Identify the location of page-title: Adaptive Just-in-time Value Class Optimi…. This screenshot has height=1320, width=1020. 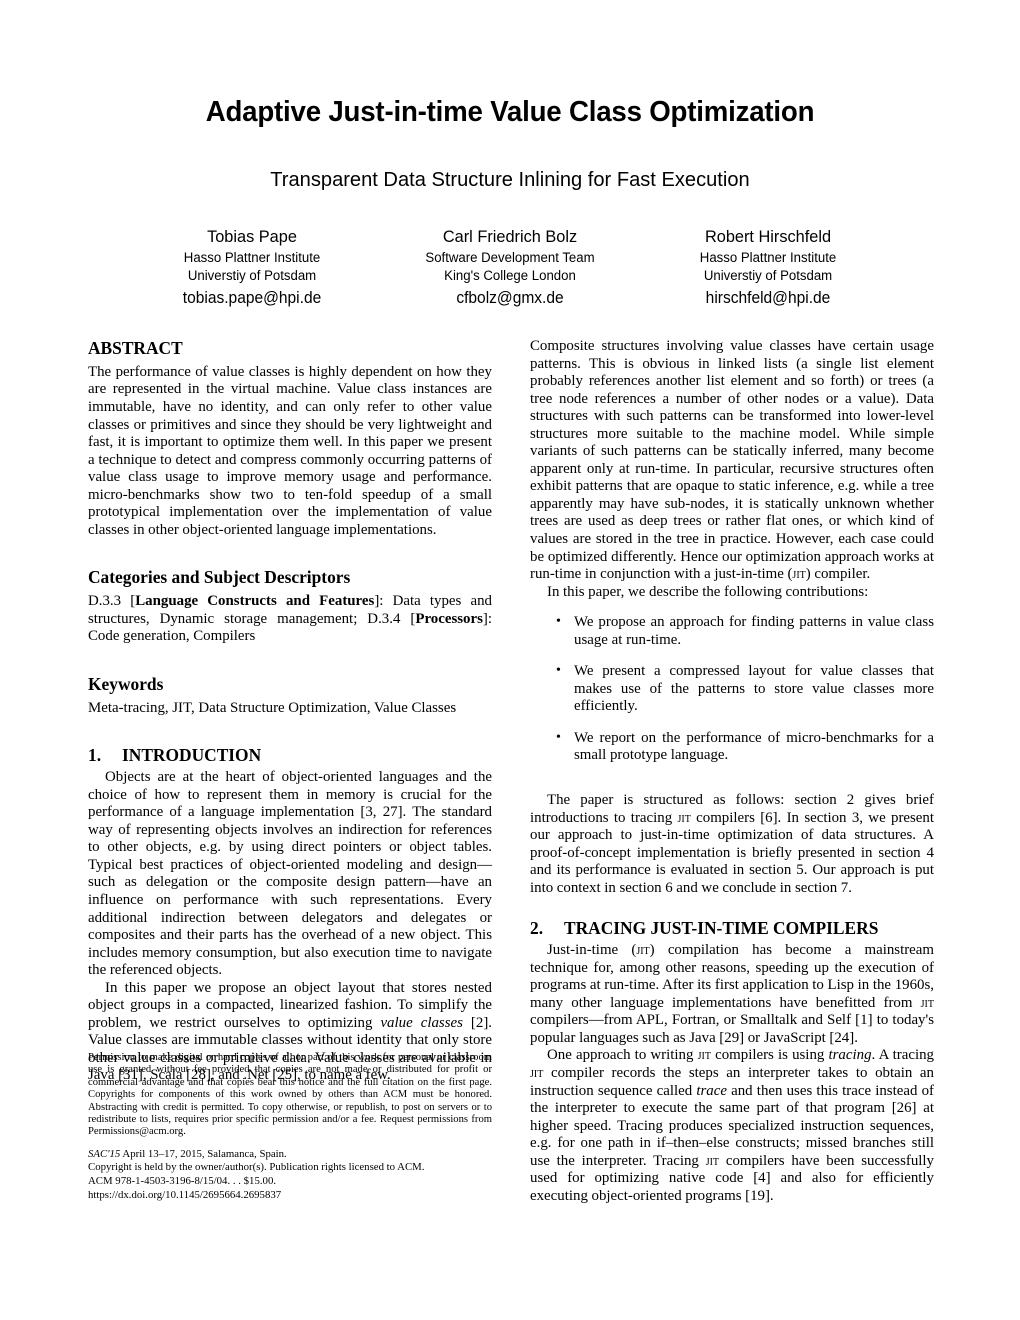
(510, 112).